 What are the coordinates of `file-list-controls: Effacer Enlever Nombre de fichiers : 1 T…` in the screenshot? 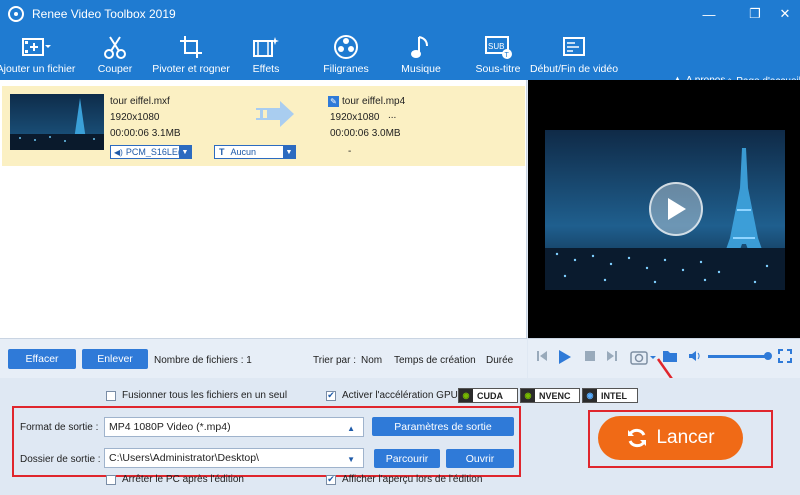 It's located at (263, 358).